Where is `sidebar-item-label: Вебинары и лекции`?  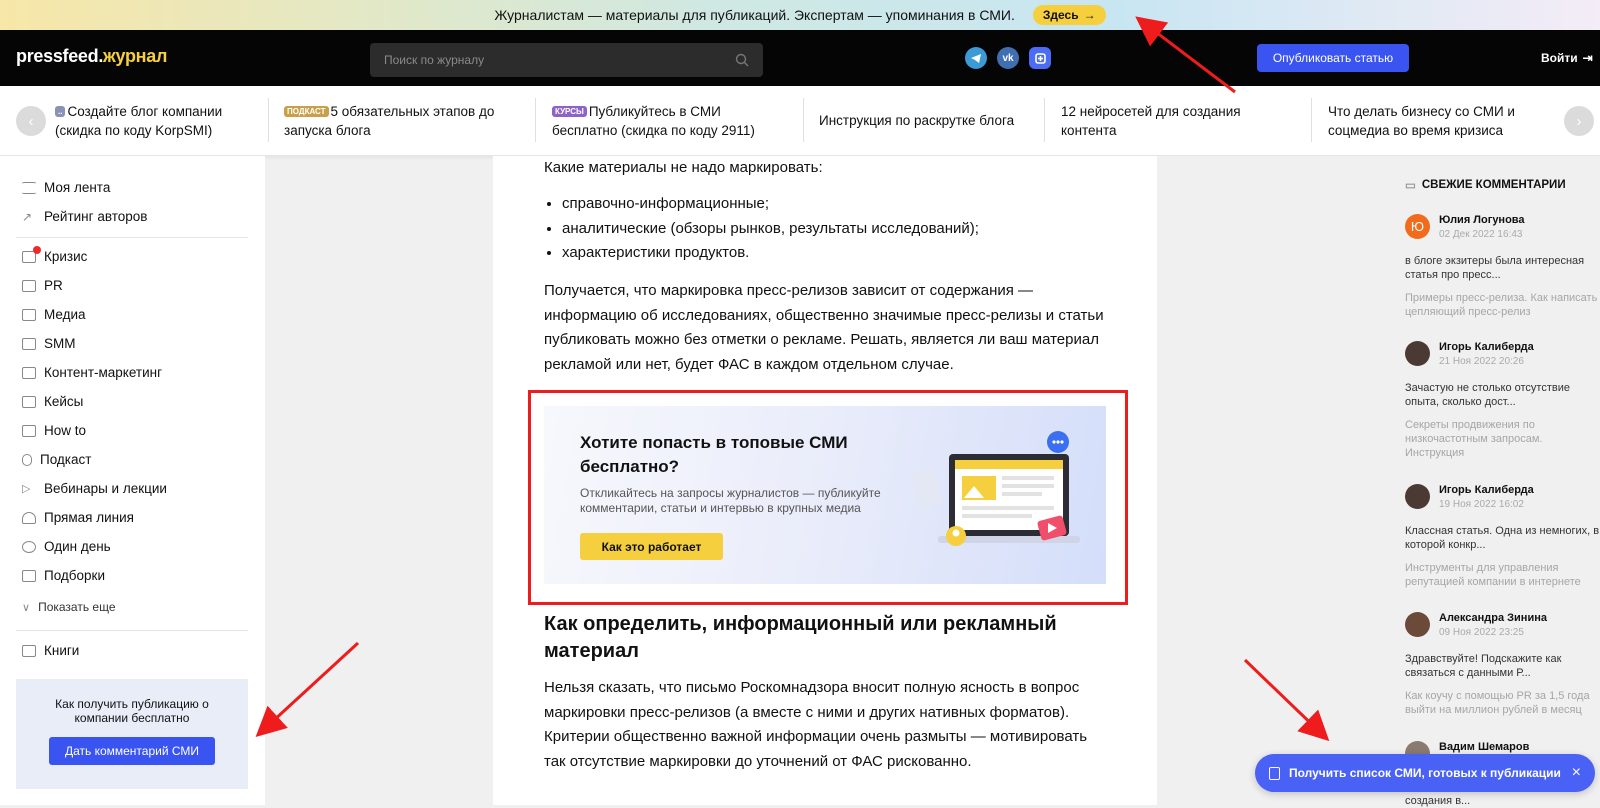 sidebar-item-label: Вебинары и лекции is located at coordinates (105, 488).